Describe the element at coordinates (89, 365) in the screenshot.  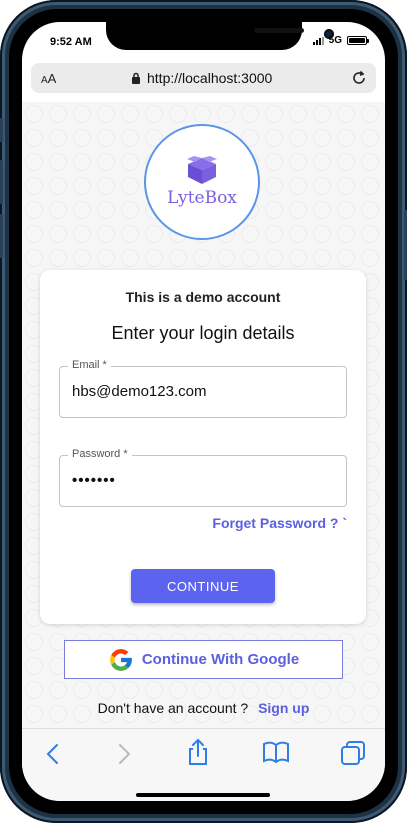
I see `email-label: Email *` at that location.